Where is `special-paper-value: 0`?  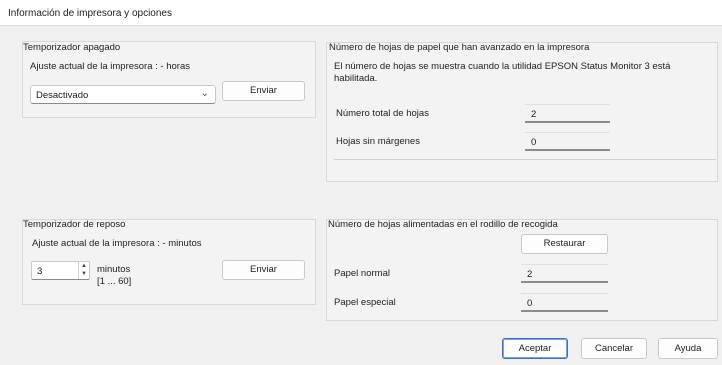 special-paper-value: 0 is located at coordinates (564, 302).